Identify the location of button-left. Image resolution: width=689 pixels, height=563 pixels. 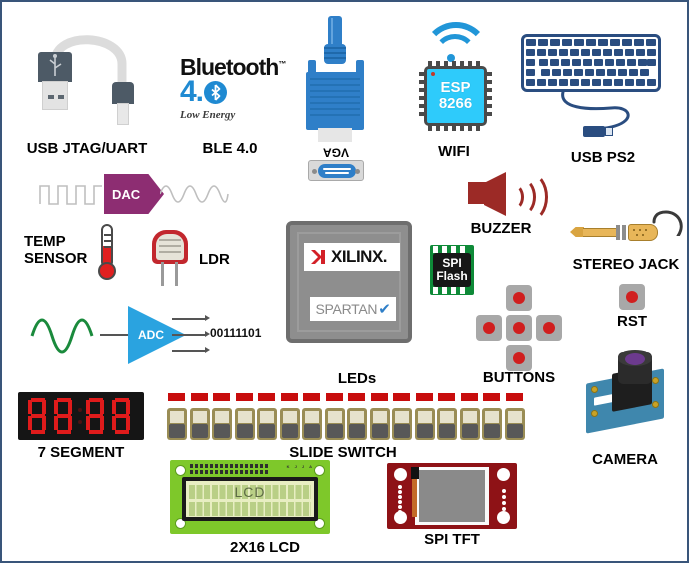
(489, 328).